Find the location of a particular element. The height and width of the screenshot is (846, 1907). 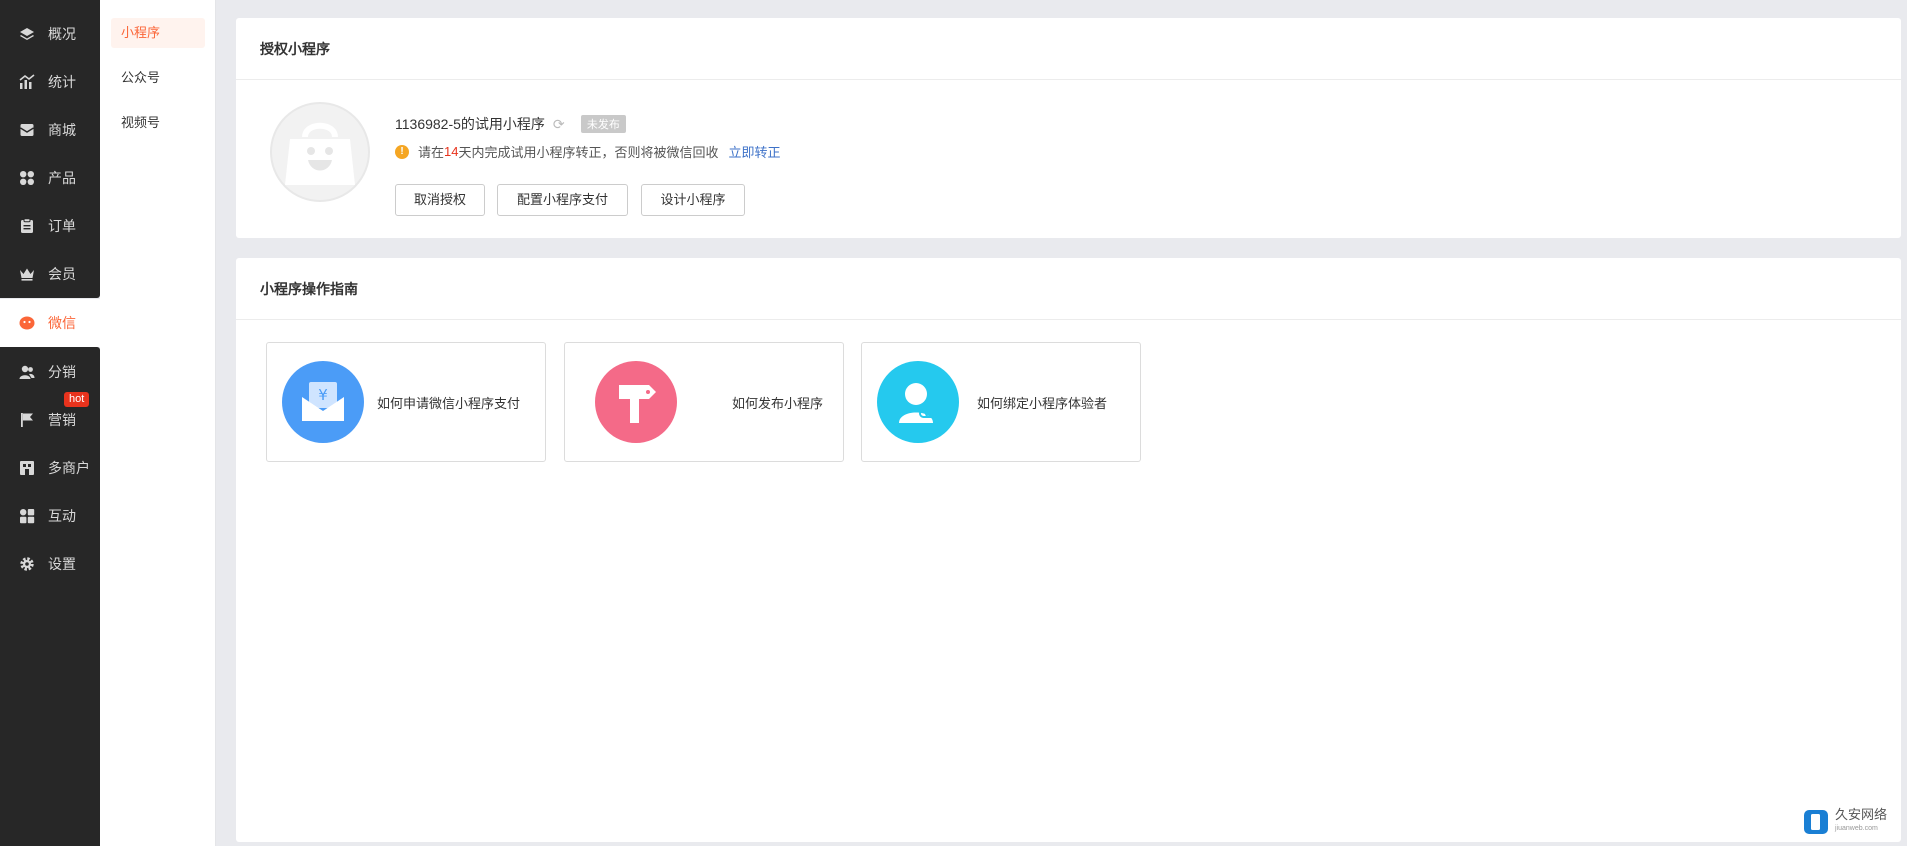

nav-item-interaction: 互动 is located at coordinates (50, 516).